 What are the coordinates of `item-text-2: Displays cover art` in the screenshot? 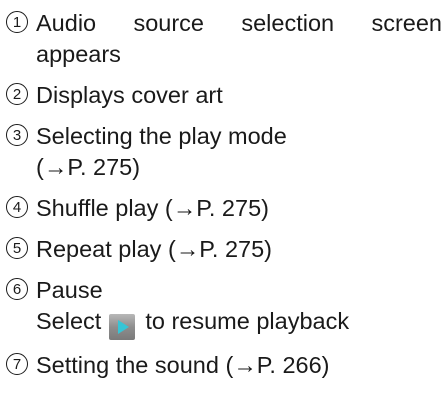 It's located at (129, 95).